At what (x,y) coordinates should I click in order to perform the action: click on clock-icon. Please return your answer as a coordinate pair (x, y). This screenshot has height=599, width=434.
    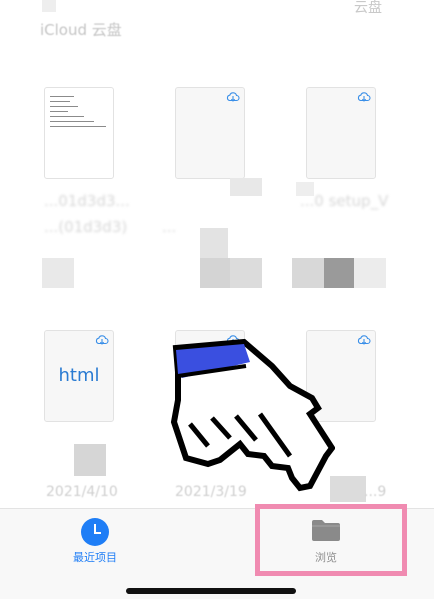
    Looking at the image, I should click on (95, 532).